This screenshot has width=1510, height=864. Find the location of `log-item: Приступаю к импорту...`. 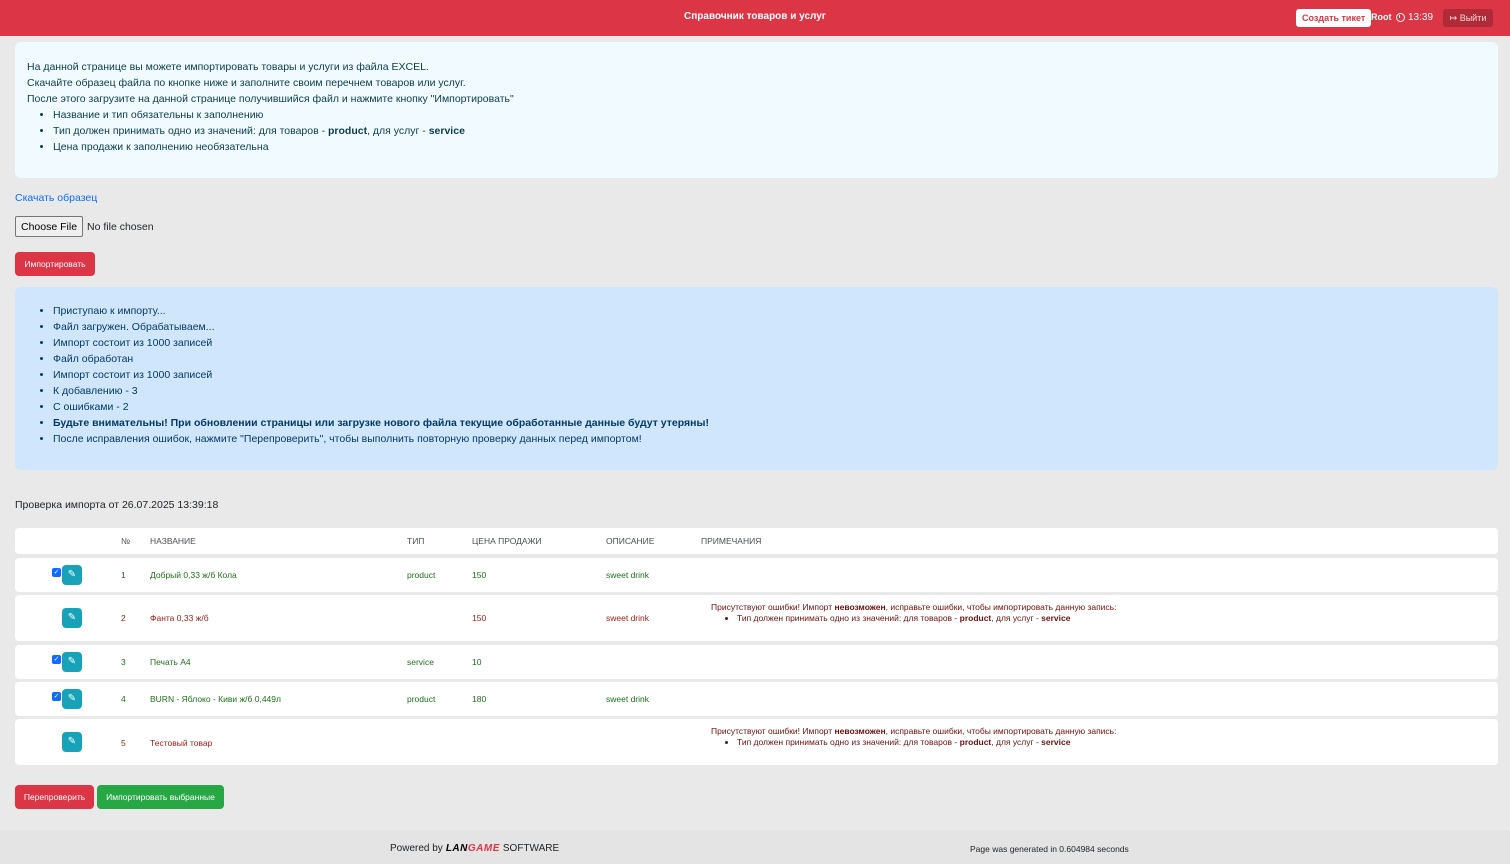

log-item: Приступаю к импорту... is located at coordinates (769, 311).